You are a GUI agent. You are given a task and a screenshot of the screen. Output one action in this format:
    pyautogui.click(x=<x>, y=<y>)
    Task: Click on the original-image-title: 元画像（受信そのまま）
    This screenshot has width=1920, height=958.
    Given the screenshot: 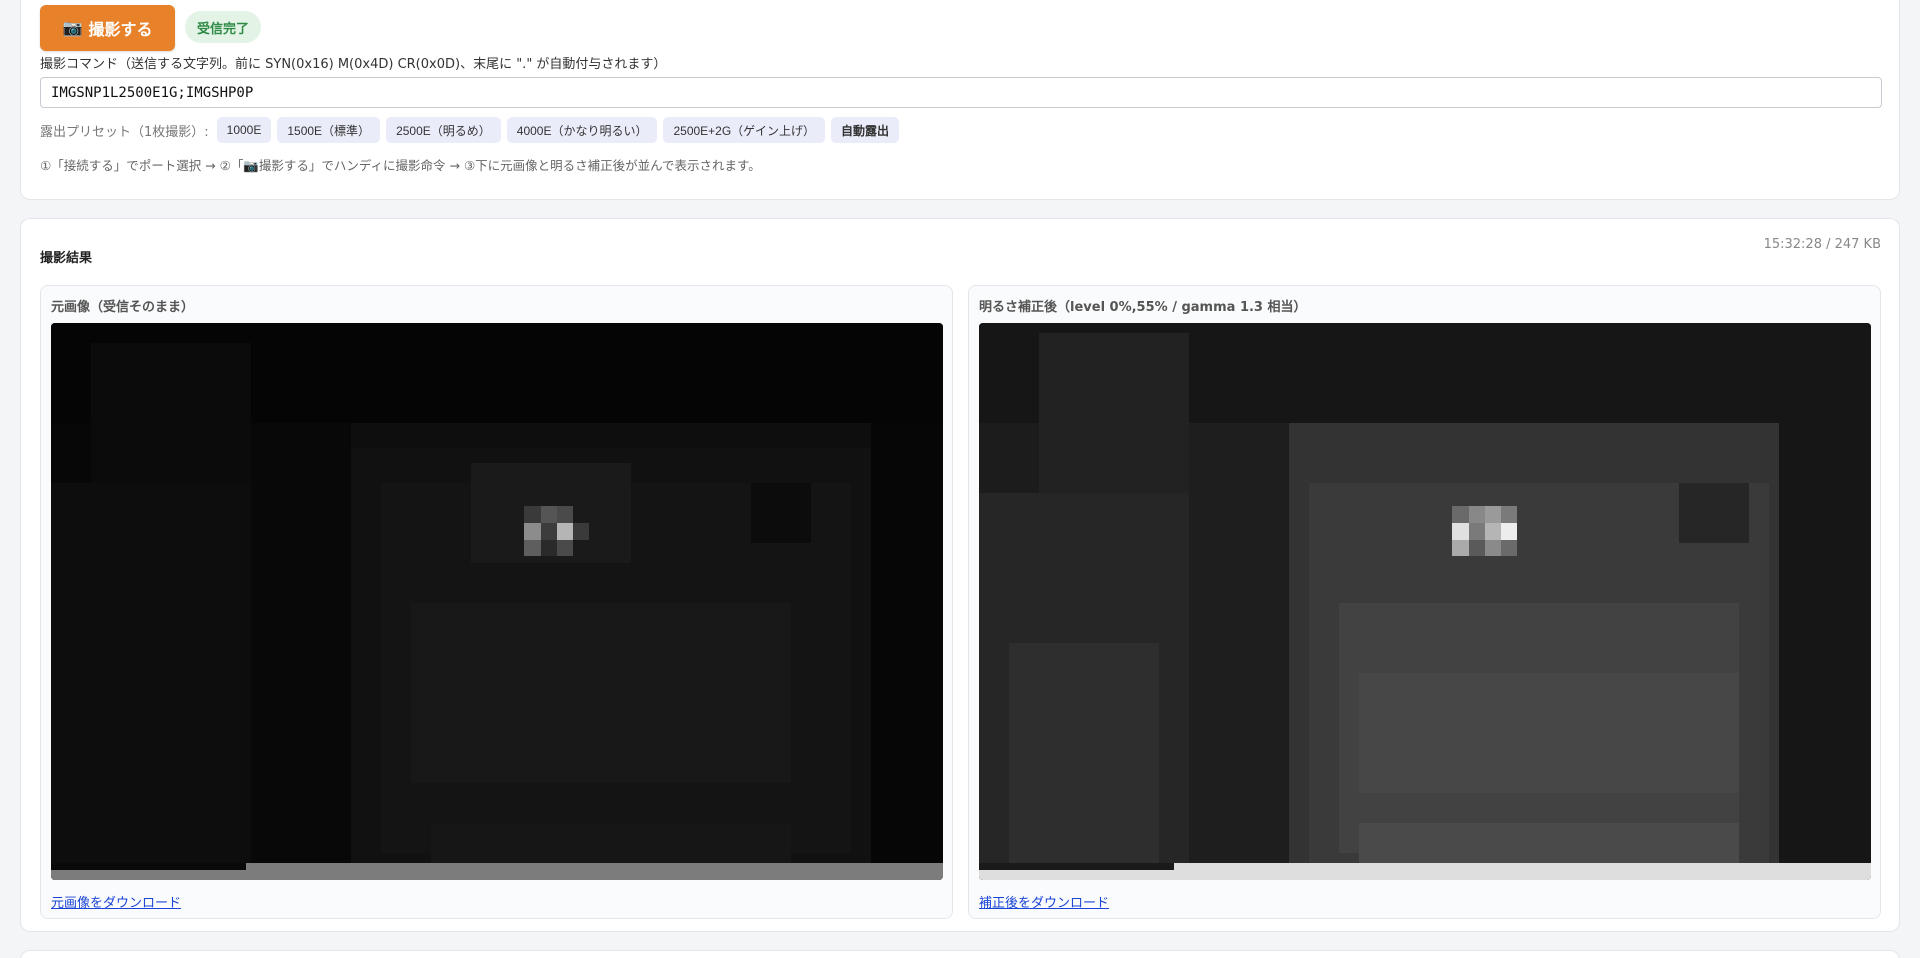 What is the action you would take?
    pyautogui.click(x=123, y=307)
    